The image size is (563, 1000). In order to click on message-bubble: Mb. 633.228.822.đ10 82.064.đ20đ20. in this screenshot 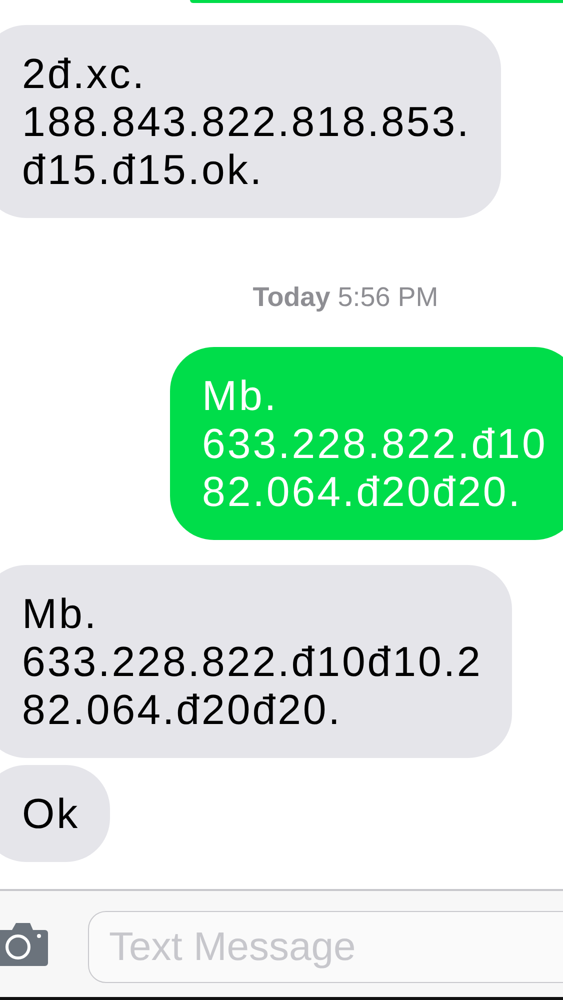, I will do `click(366, 443)`.